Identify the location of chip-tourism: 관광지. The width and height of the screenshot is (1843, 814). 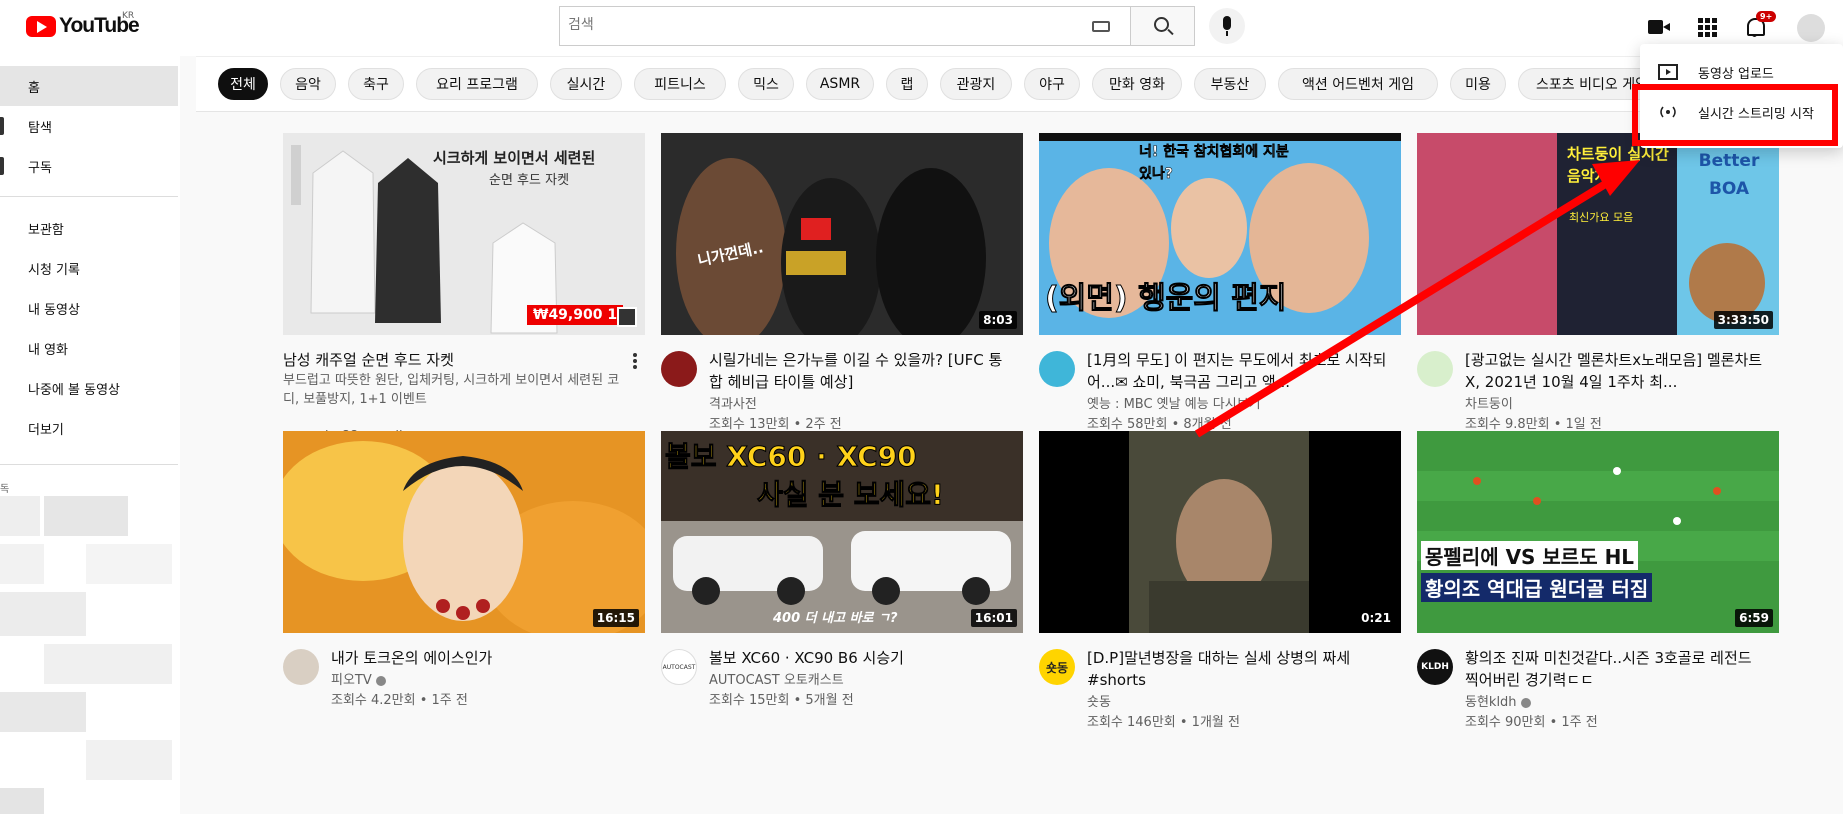
(976, 84).